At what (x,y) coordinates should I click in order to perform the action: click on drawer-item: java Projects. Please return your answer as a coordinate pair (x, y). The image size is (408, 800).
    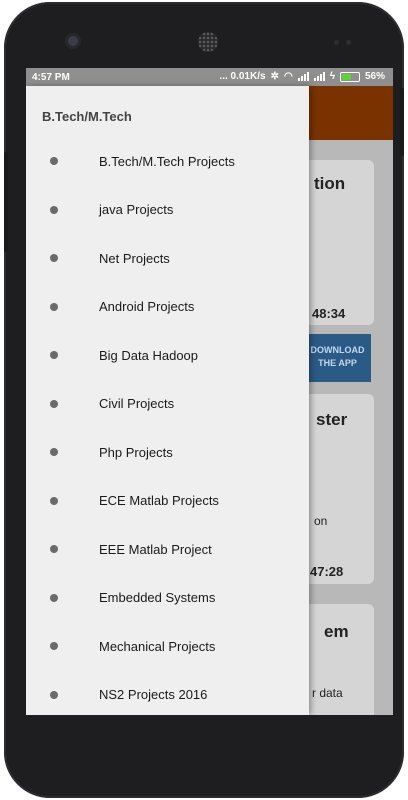
    Looking at the image, I should click on (167, 210).